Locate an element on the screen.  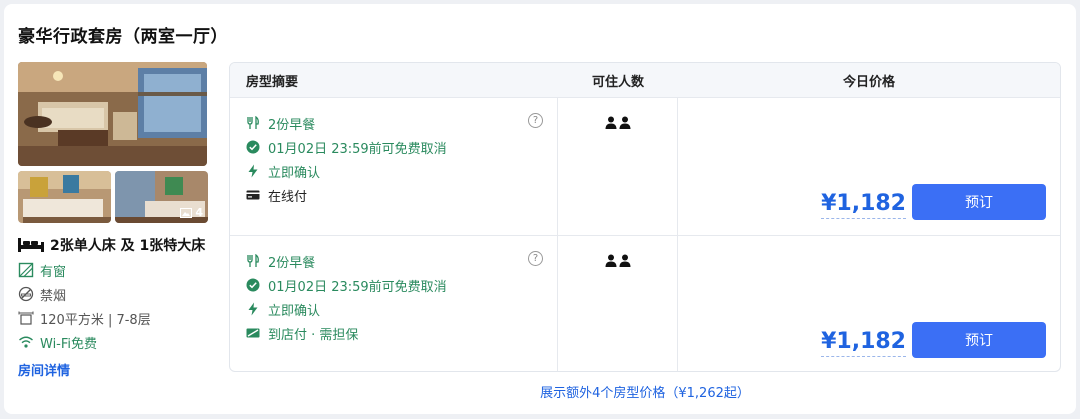
room-photo-thumb: 4 is located at coordinates (161, 197).